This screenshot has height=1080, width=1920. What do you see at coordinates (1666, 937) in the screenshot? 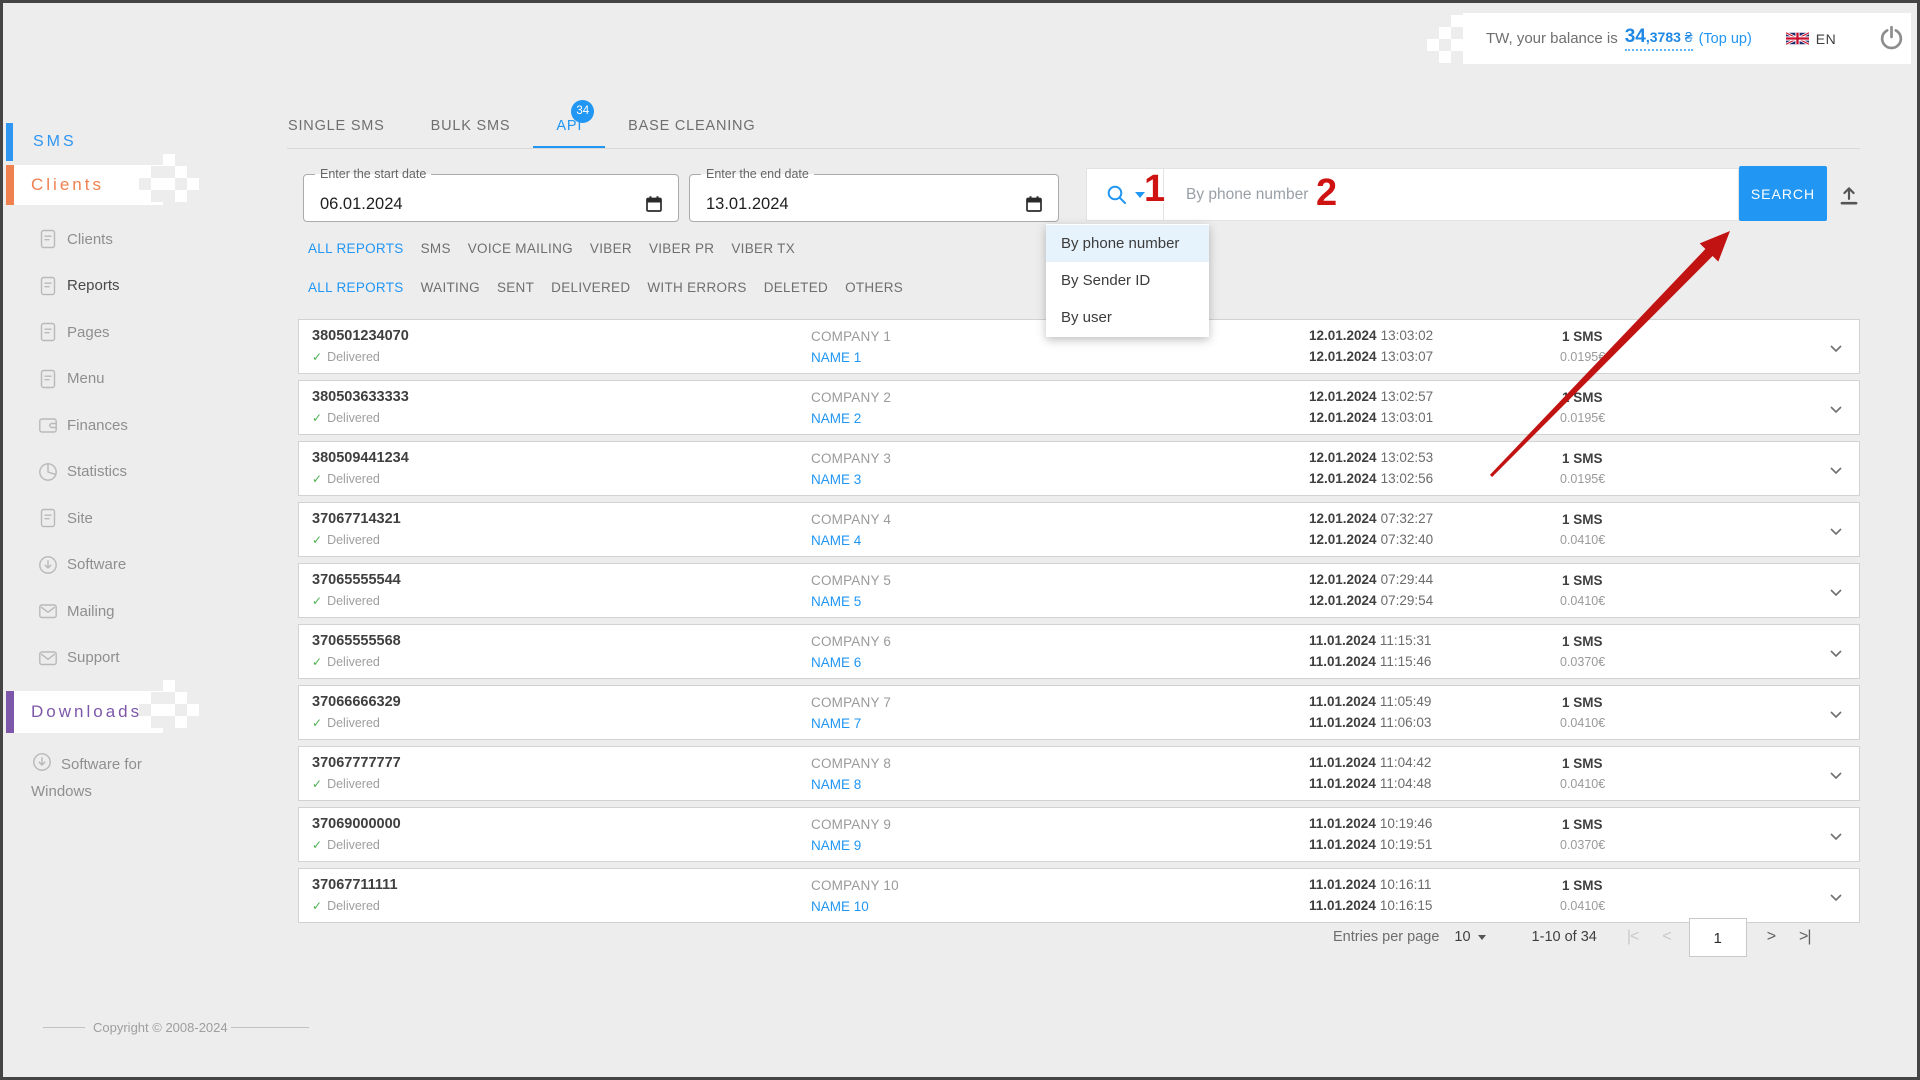
I see `prev-page-icon: <` at bounding box center [1666, 937].